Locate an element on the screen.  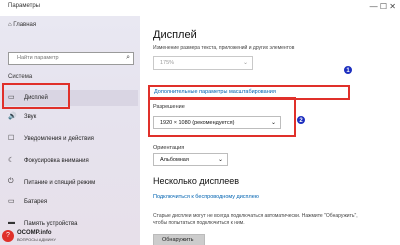
watermark-logo-icon: ? is located at coordinates (8, 236).